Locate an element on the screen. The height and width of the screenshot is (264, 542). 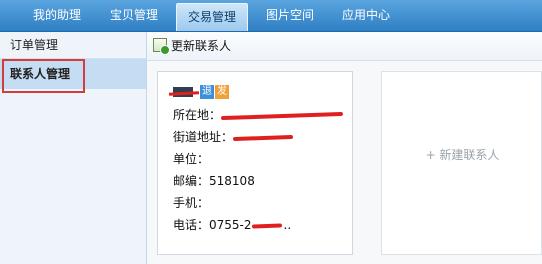
new-contact-label: + 新建联系人 is located at coordinates (462, 155).